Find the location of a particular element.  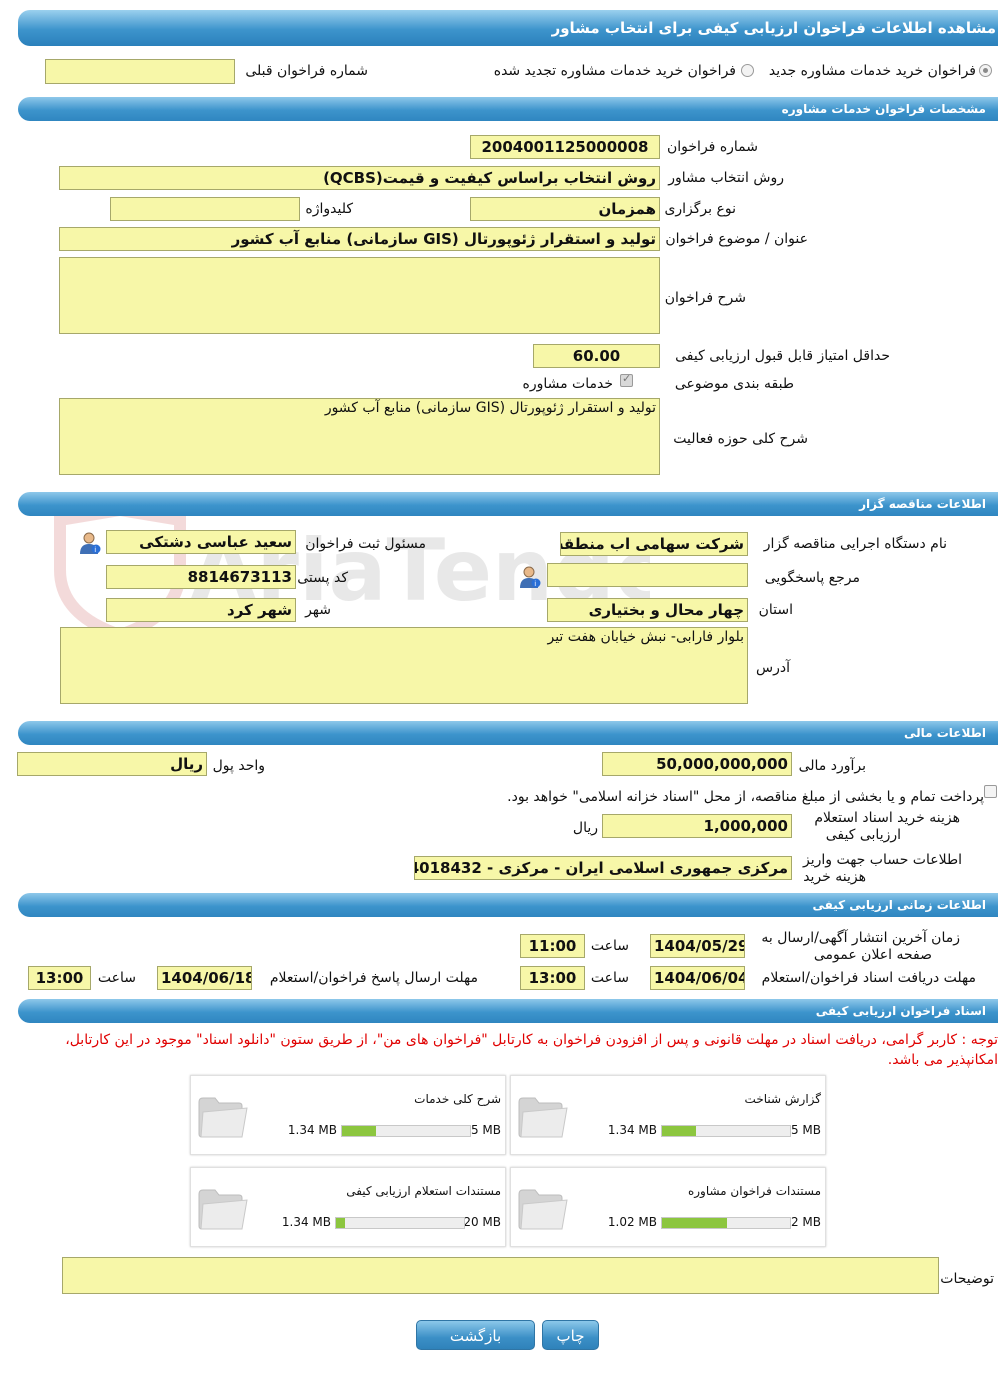

doc-fee-unit: ریال is located at coordinates (585, 828).